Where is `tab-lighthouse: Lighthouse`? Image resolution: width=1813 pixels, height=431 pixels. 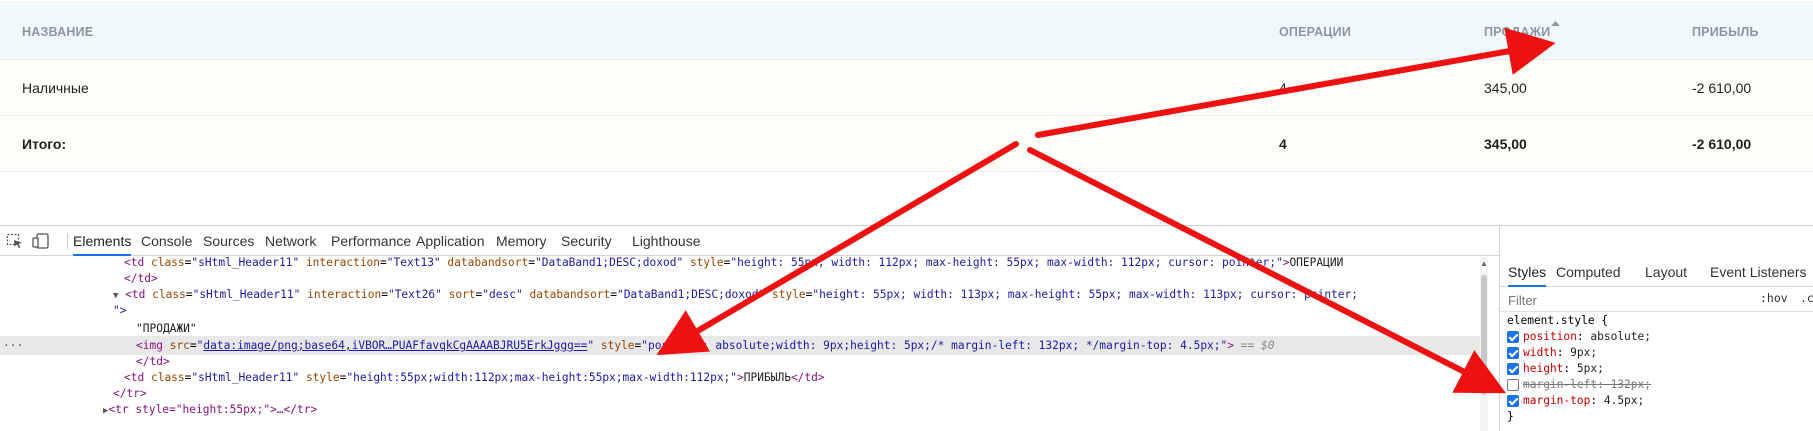 tab-lighthouse: Lighthouse is located at coordinates (666, 241).